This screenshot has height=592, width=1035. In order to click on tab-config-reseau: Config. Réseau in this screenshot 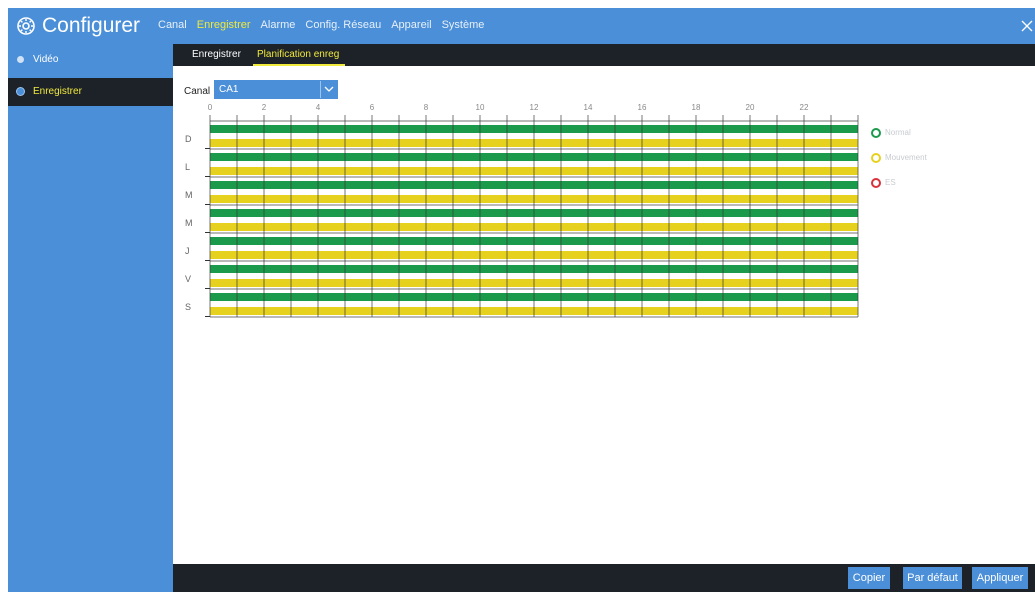, I will do `click(343, 25)`.